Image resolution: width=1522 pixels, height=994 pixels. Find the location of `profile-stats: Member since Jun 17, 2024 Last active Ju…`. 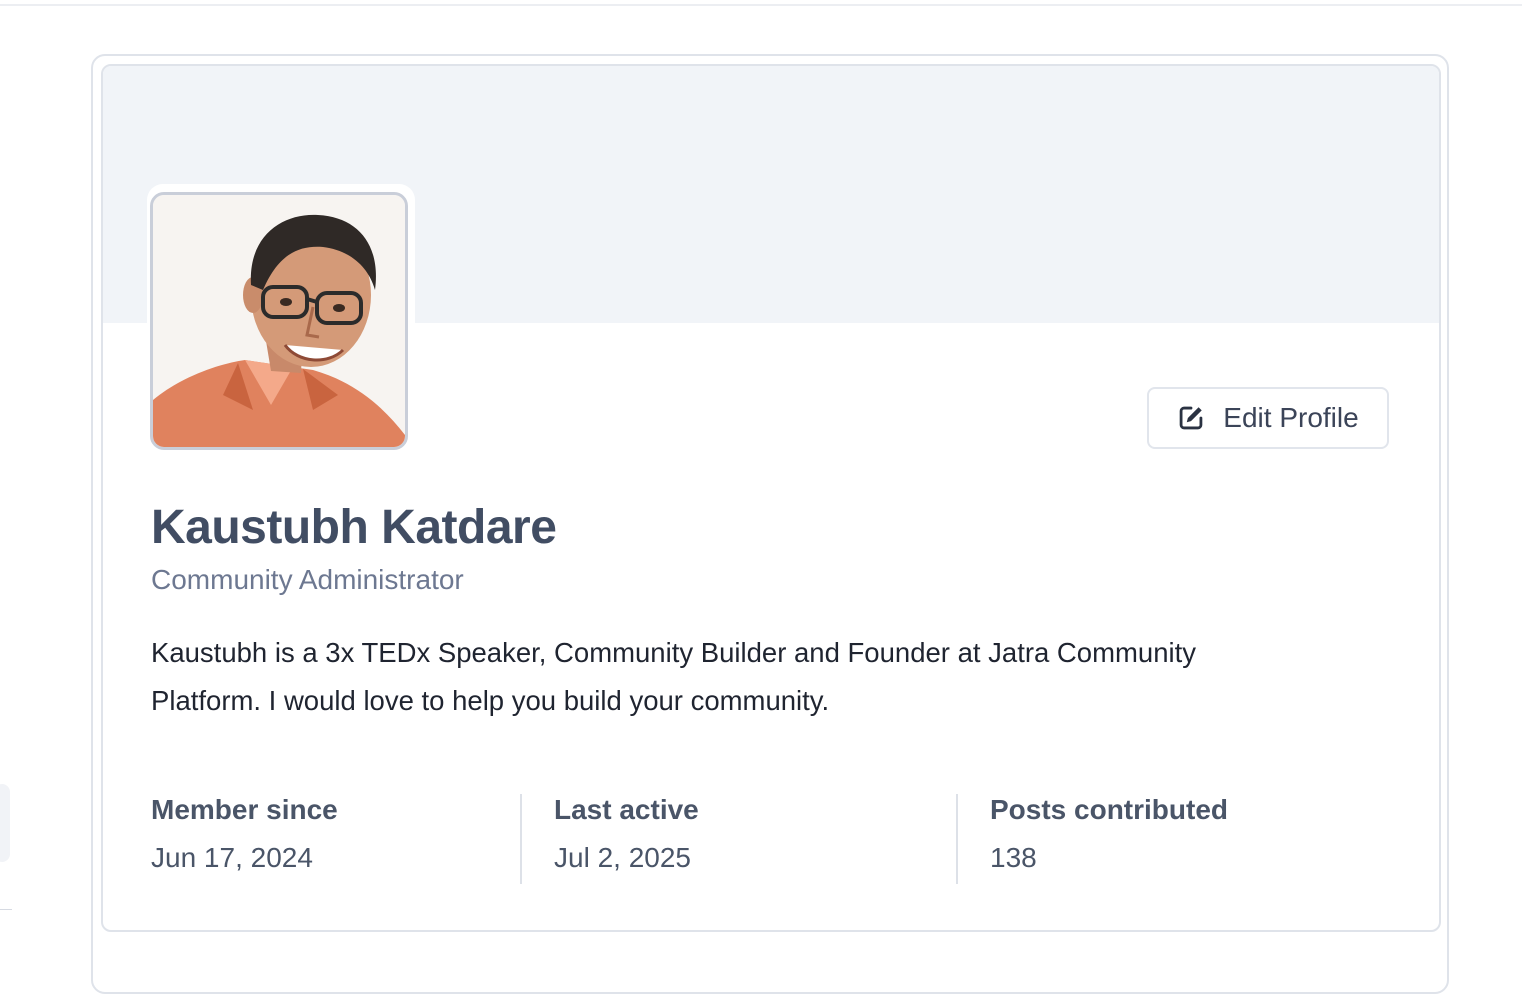

profile-stats: Member since Jun 17, 2024 Last active Ju… is located at coordinates (771, 839).